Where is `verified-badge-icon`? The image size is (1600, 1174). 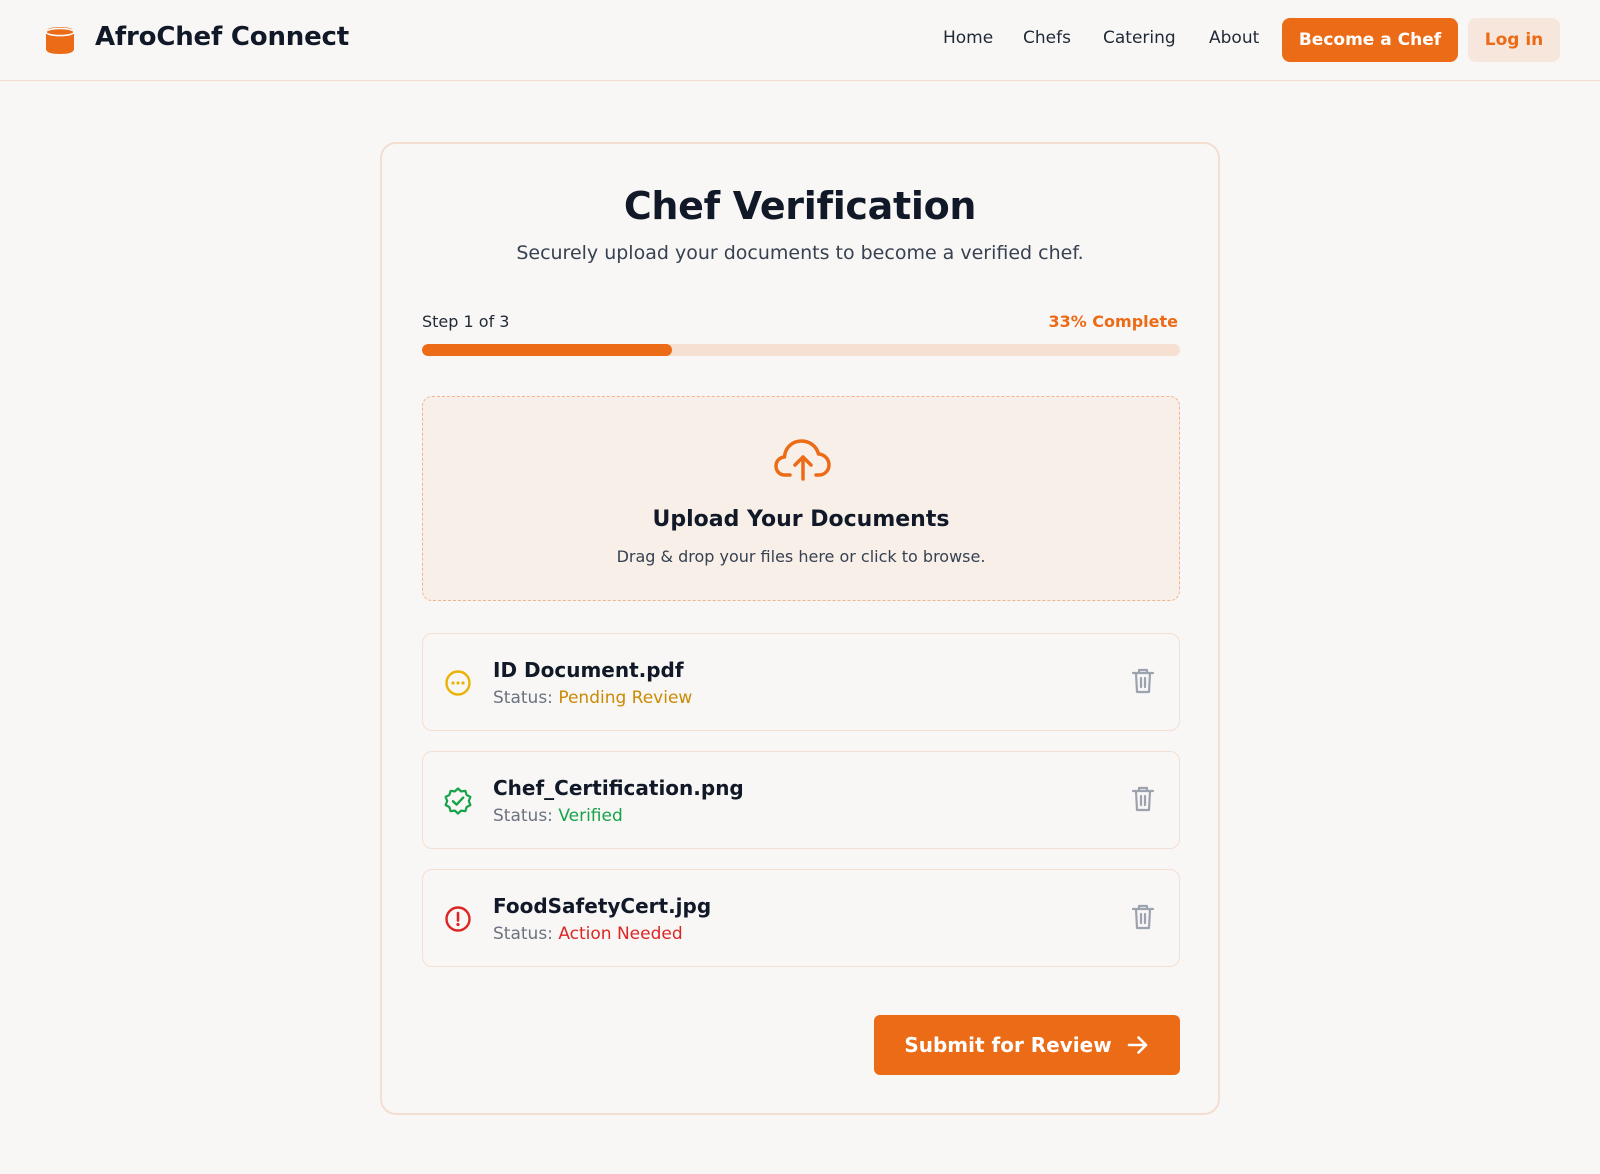
verified-badge-icon is located at coordinates (458, 801).